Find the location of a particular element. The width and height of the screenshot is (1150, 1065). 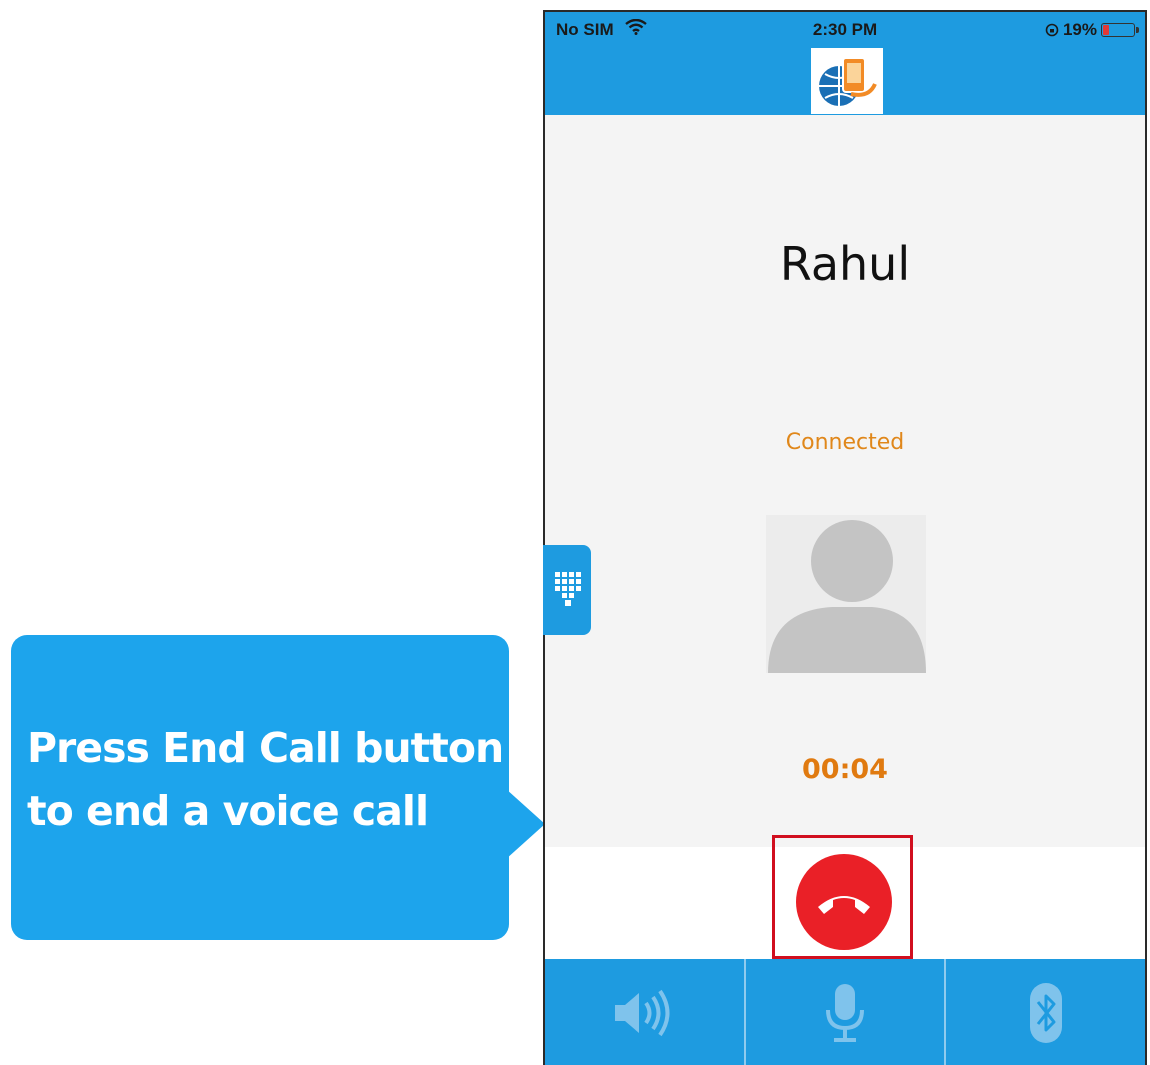

app-logo-icon is located at coordinates (847, 81).